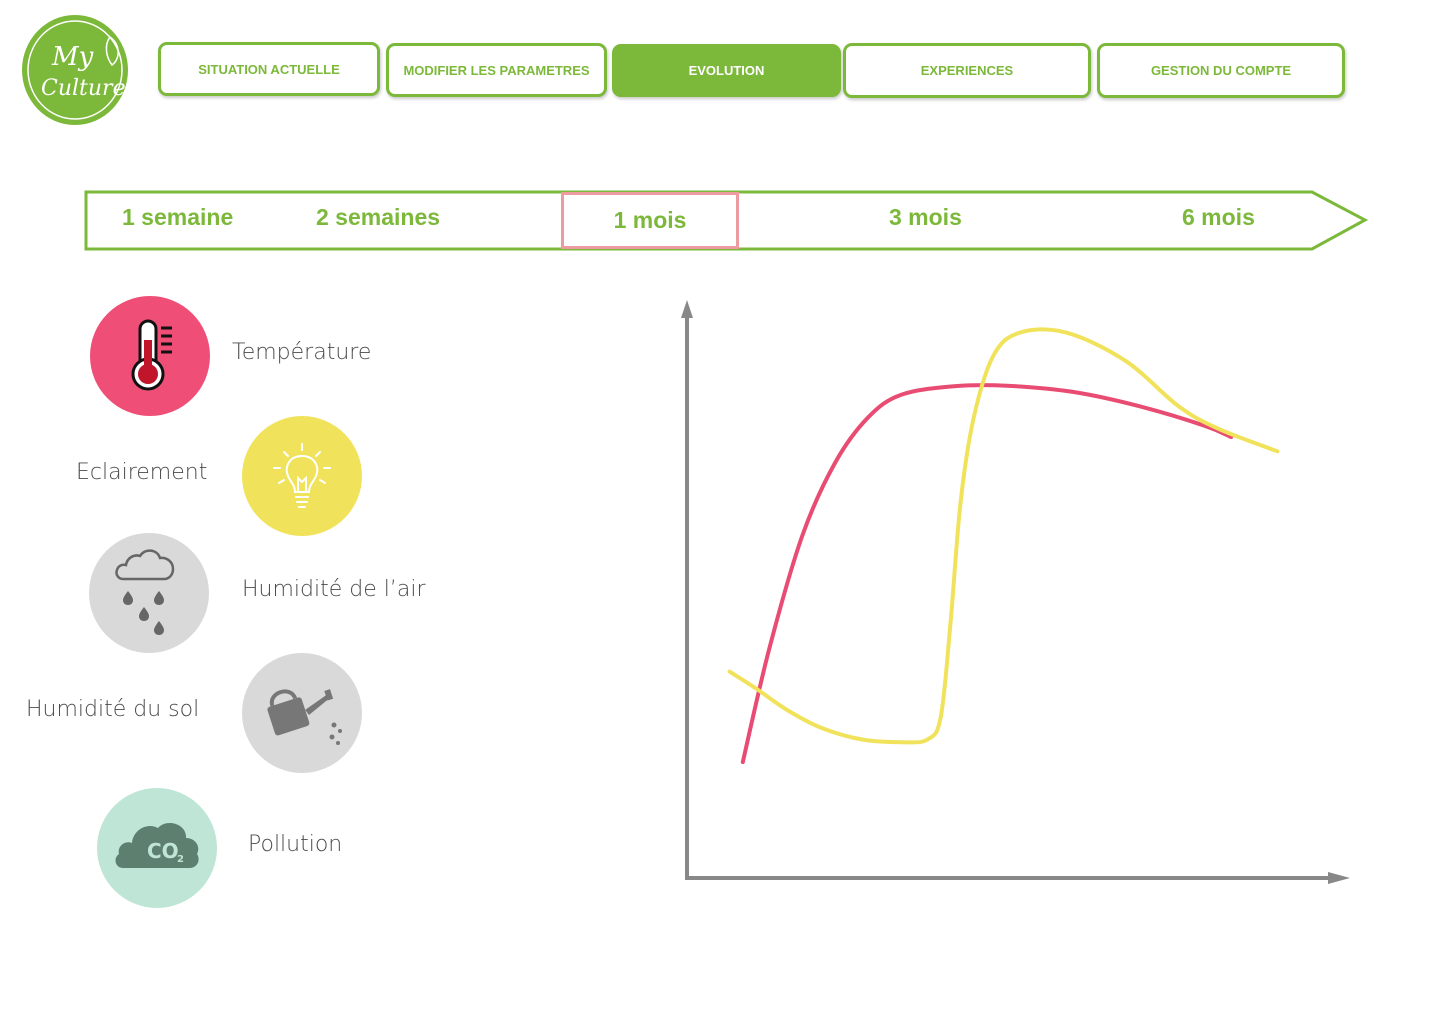 The width and height of the screenshot is (1440, 1024). I want to click on tab-modifier-les-parametres: MODIFIER LES PARAMETRES, so click(496, 70).